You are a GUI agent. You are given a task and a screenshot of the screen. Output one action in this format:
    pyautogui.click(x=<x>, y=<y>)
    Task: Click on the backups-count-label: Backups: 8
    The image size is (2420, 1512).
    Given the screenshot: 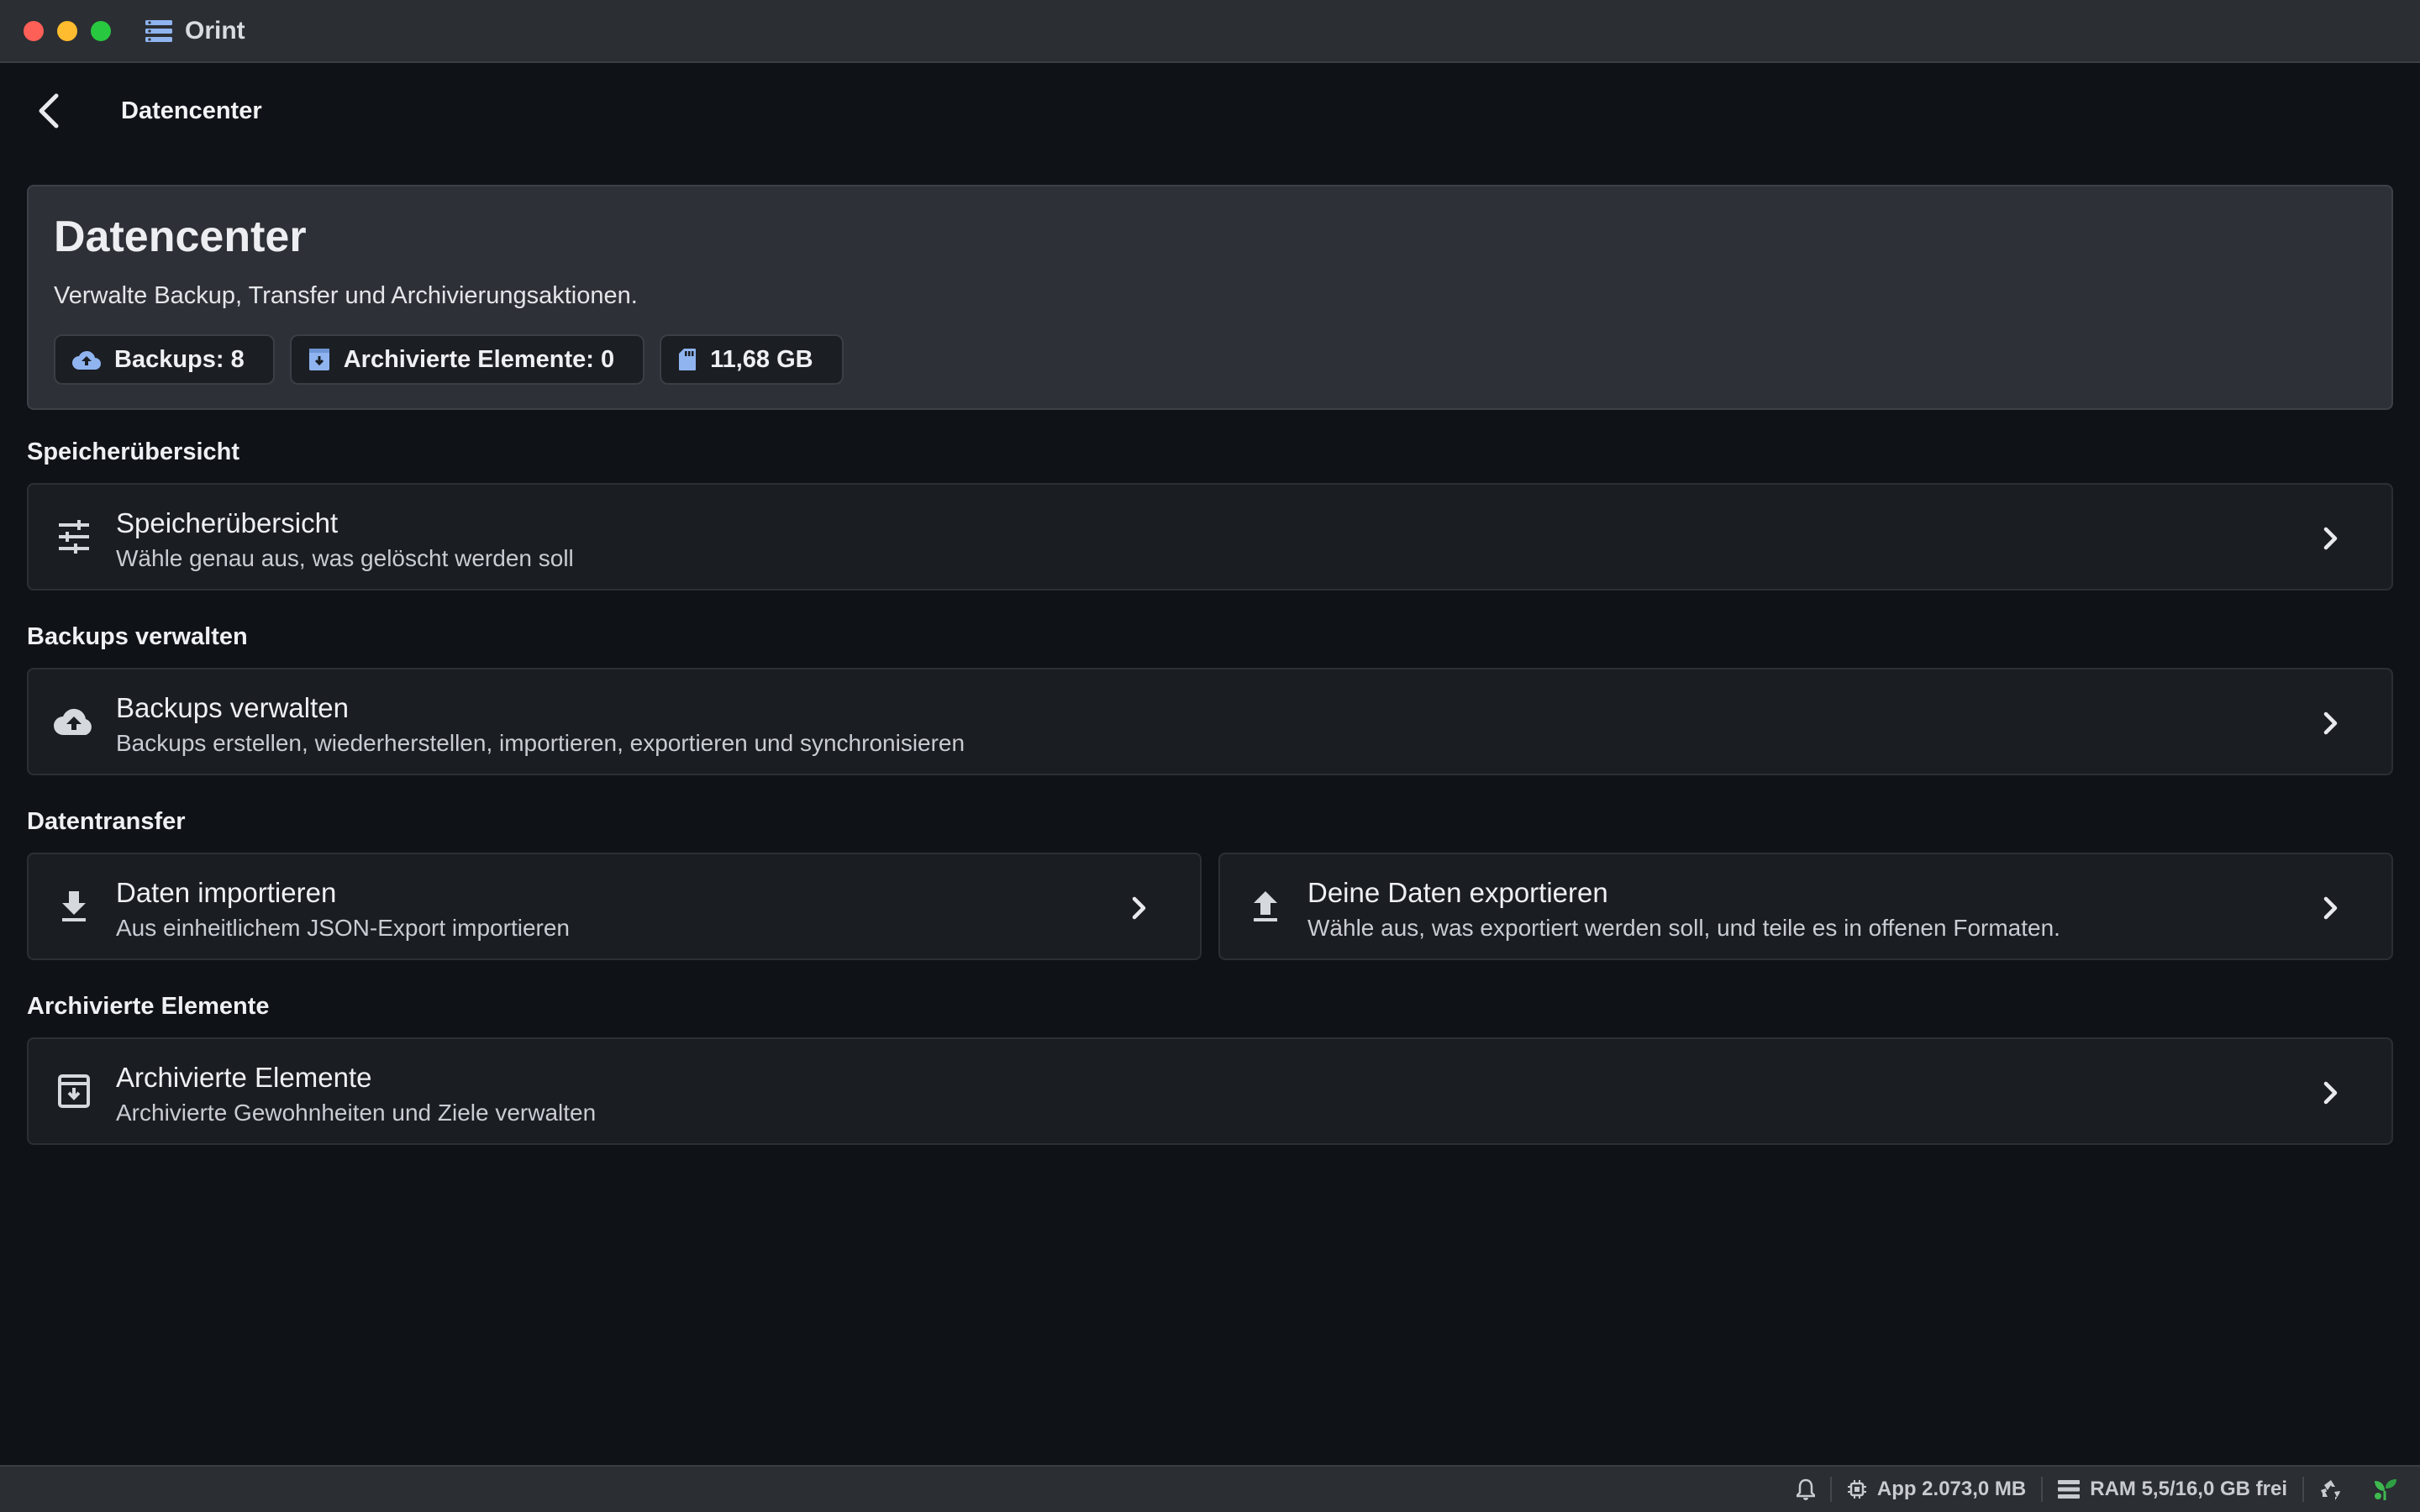 What is the action you would take?
    pyautogui.click(x=180, y=359)
    